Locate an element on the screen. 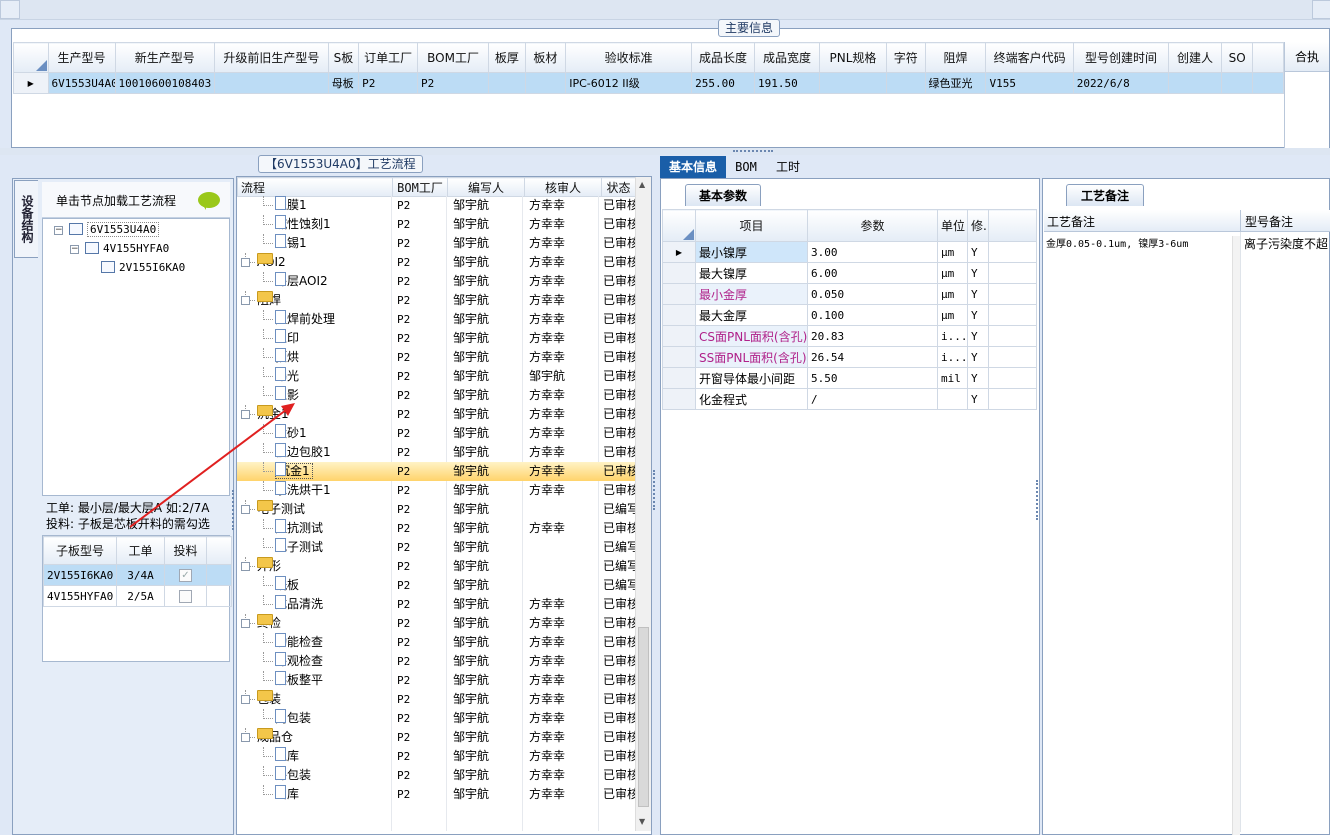 Image resolution: width=1330 pixels, height=835 pixels. column-header: 项目 is located at coordinates (751, 225).